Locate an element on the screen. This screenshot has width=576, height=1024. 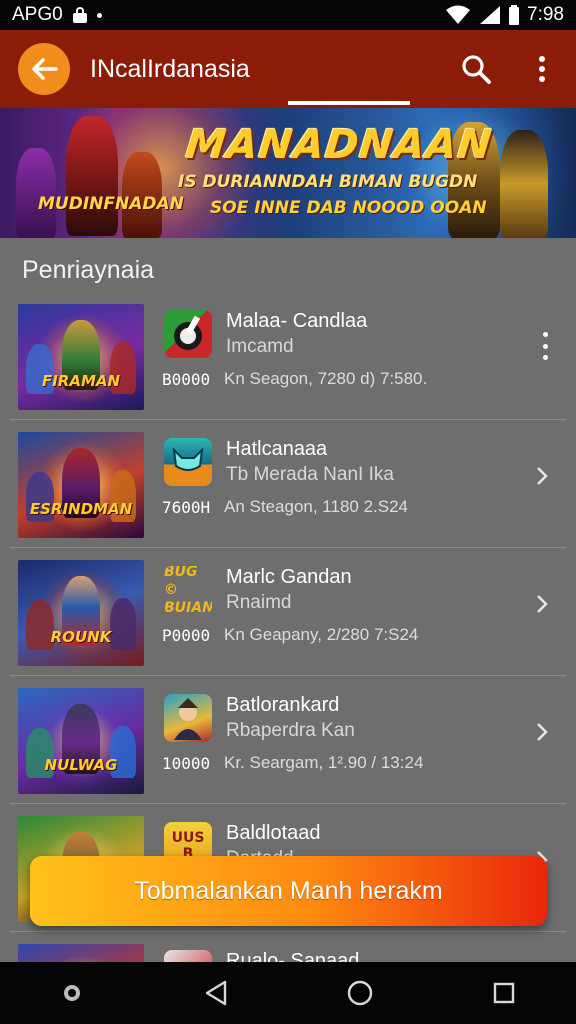
icon-text-top: BUG © is located at coordinates (181, 582).